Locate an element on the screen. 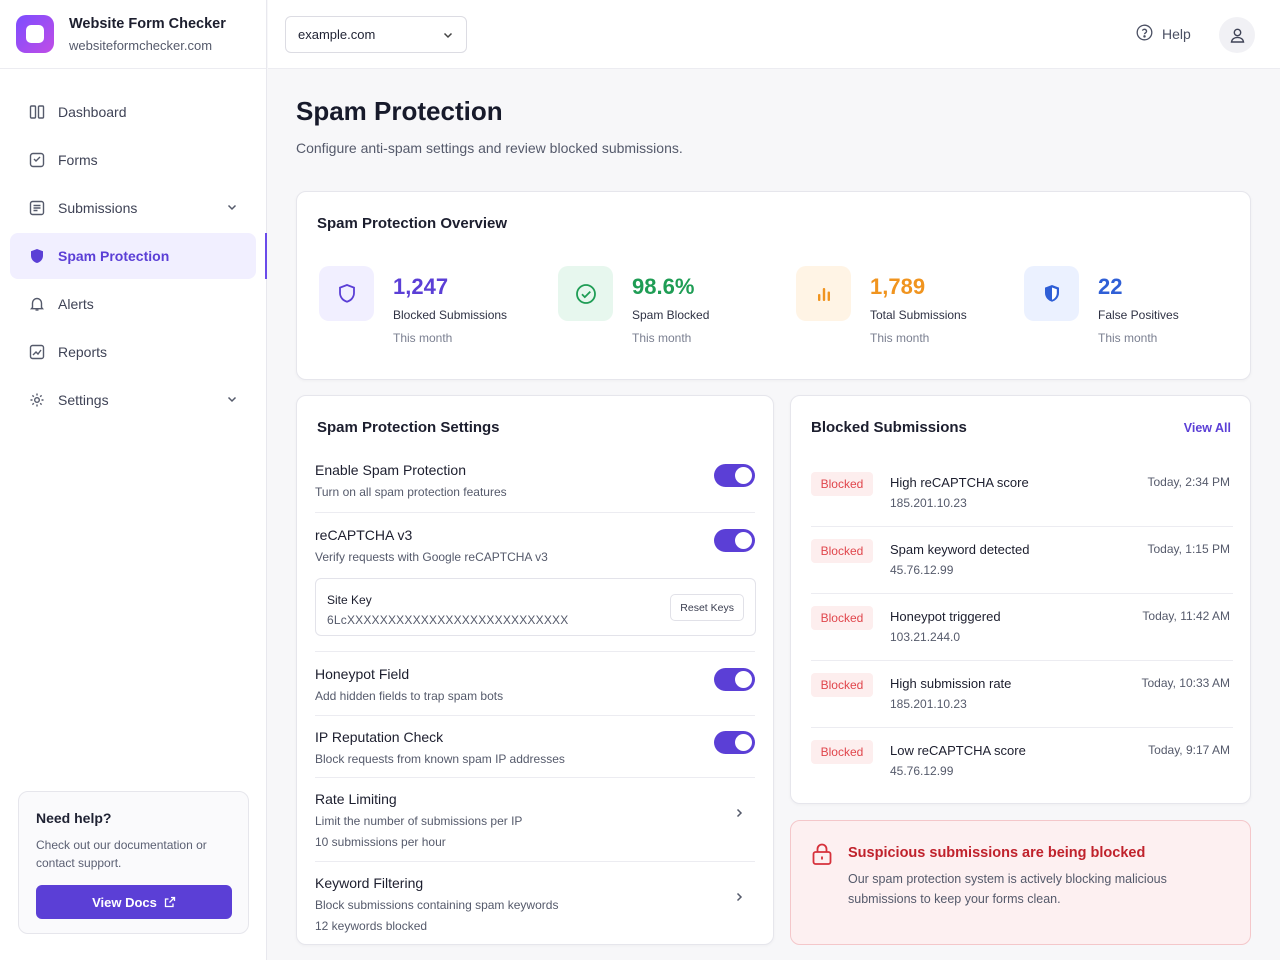  help-link: Help is located at coordinates (1163, 34).